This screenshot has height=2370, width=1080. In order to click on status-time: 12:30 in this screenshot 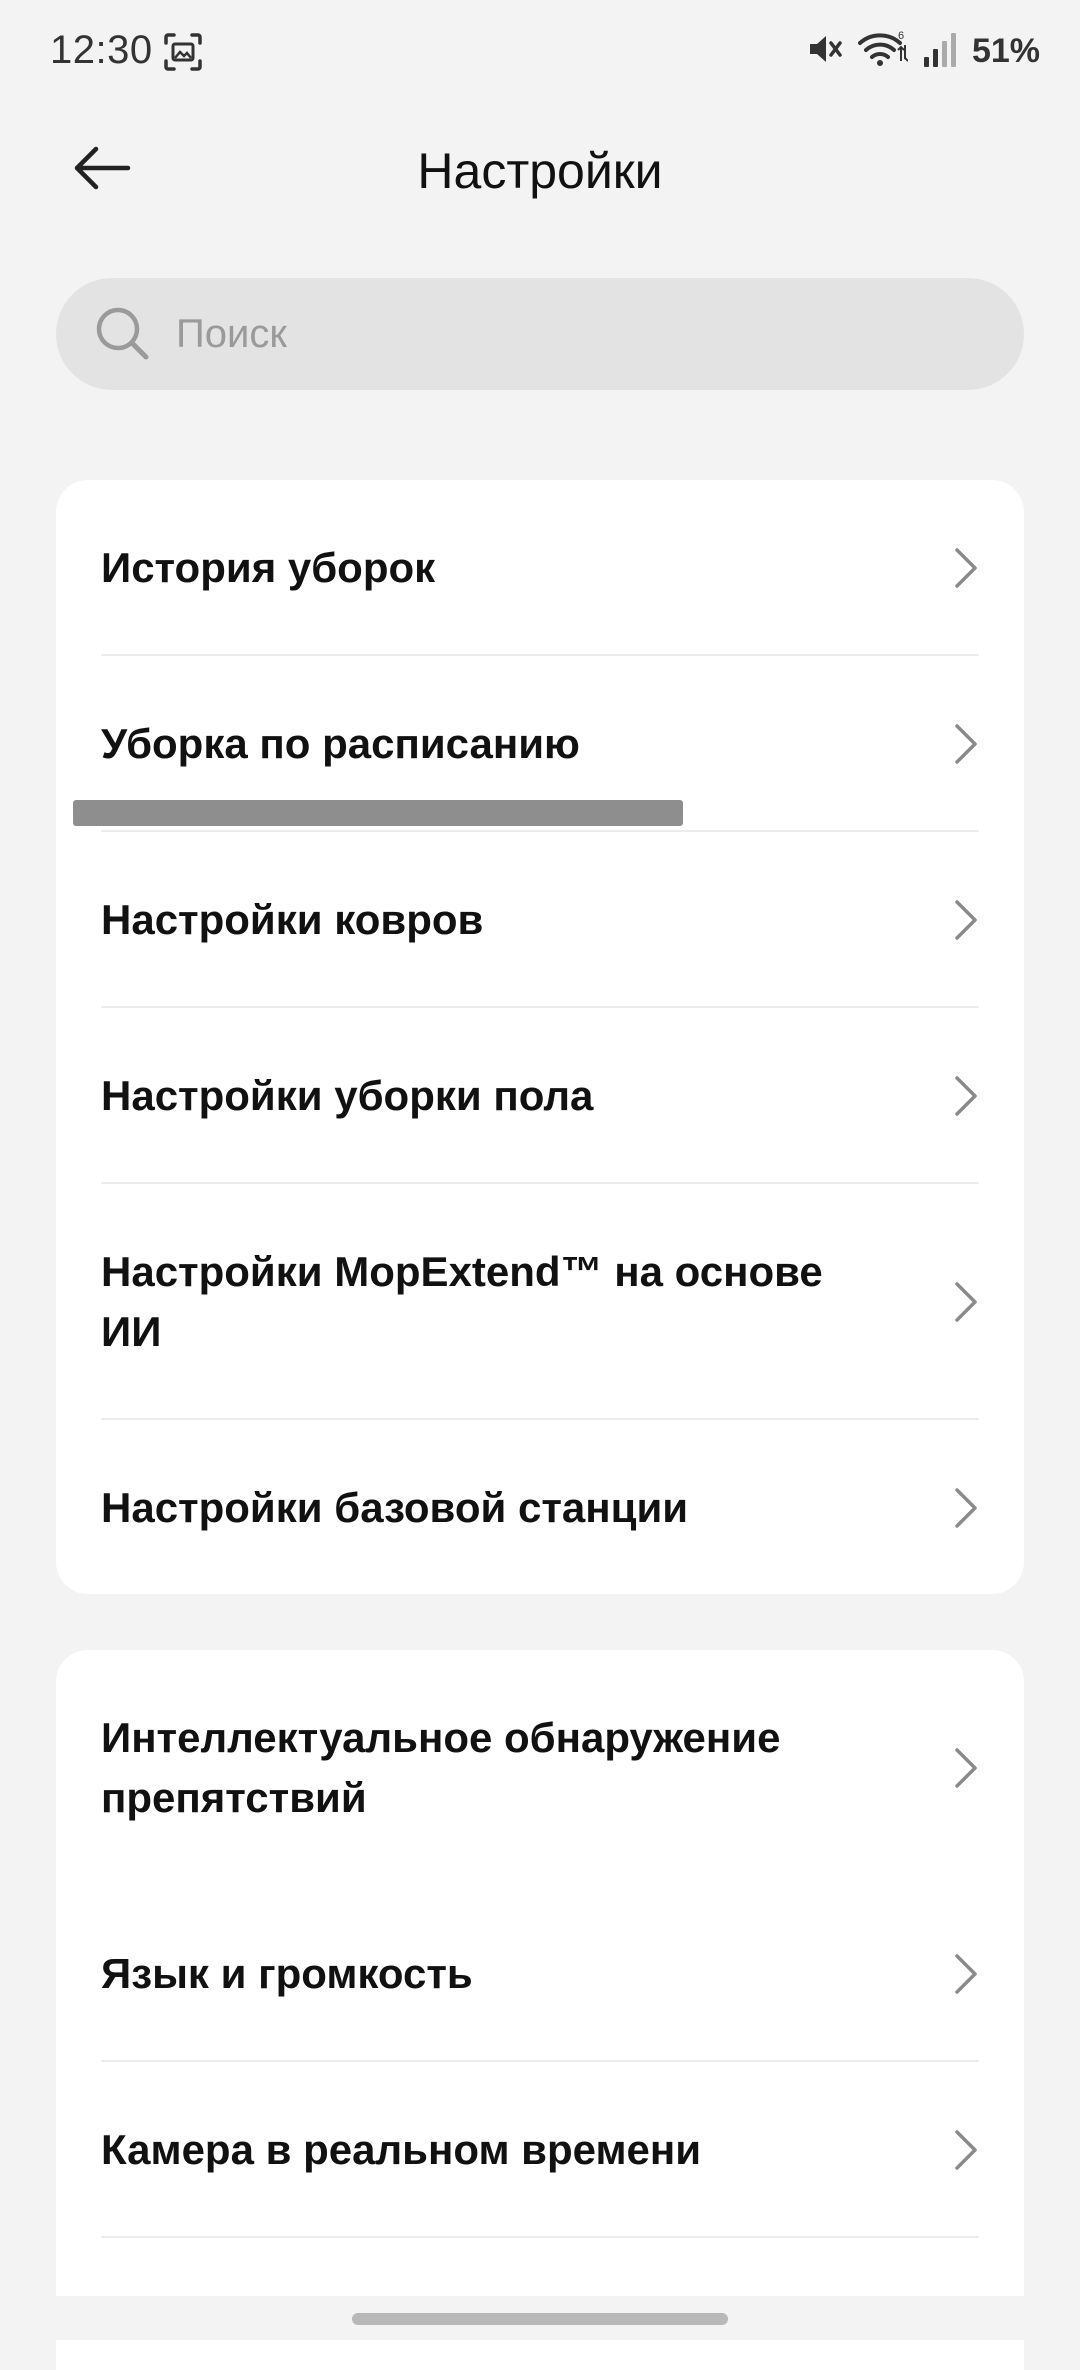, I will do `click(101, 50)`.